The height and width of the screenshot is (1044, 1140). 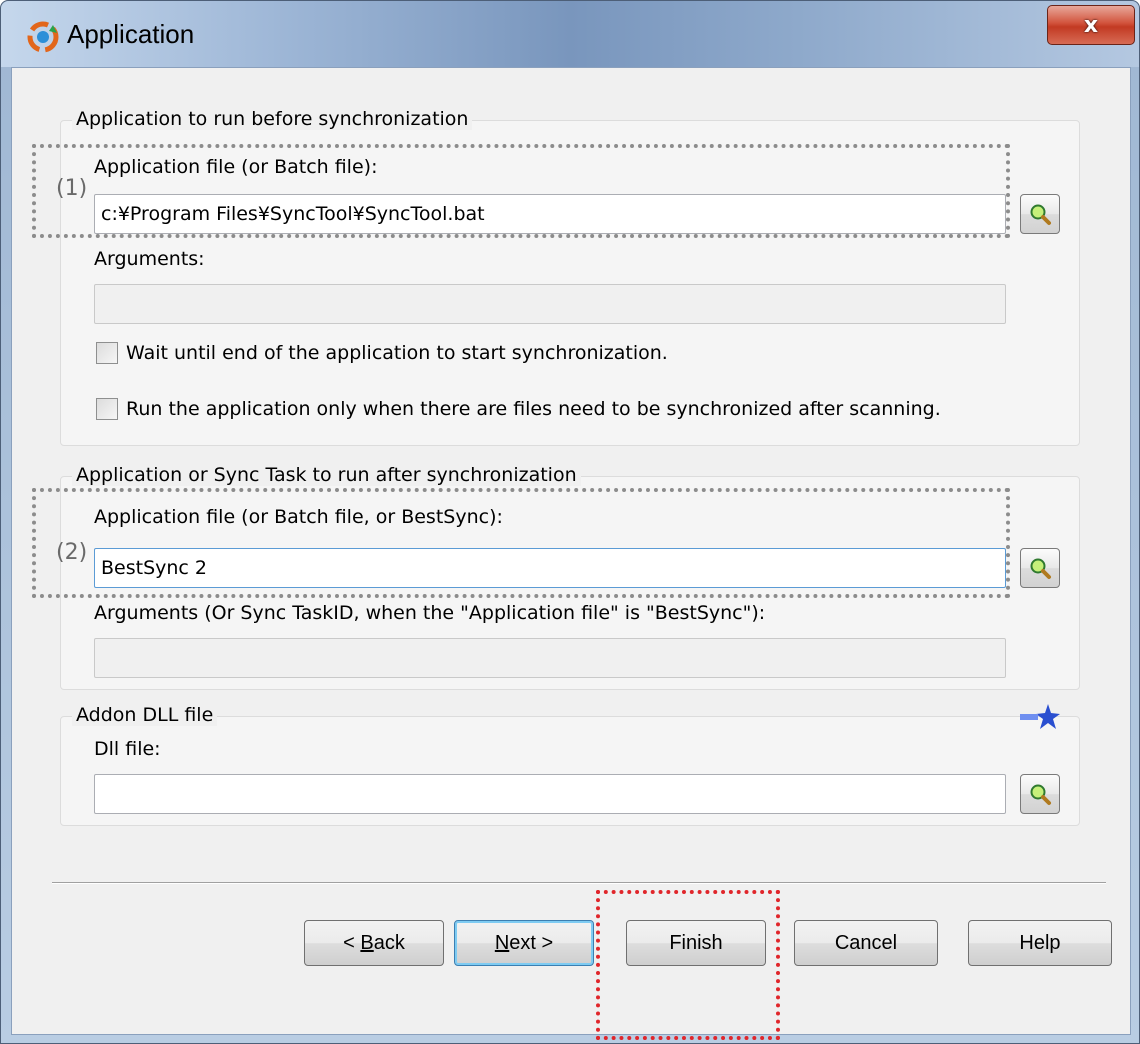 What do you see at coordinates (107, 353) in the screenshot?
I see `wait-until-end-checkbox` at bounding box center [107, 353].